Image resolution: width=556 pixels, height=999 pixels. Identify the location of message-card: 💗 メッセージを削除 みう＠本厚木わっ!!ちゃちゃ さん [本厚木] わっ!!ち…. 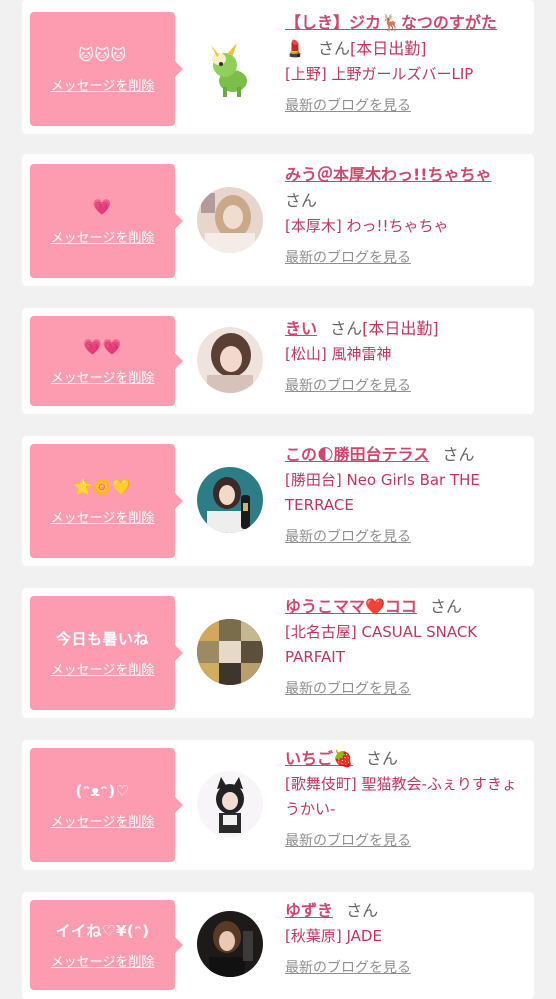
(278, 220).